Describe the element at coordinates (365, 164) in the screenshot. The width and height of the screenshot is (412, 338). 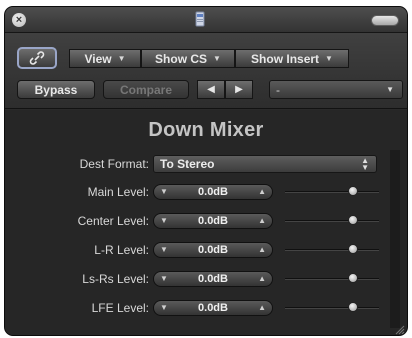
I see `up-down-arrows-icon: ▲ ▼` at that location.